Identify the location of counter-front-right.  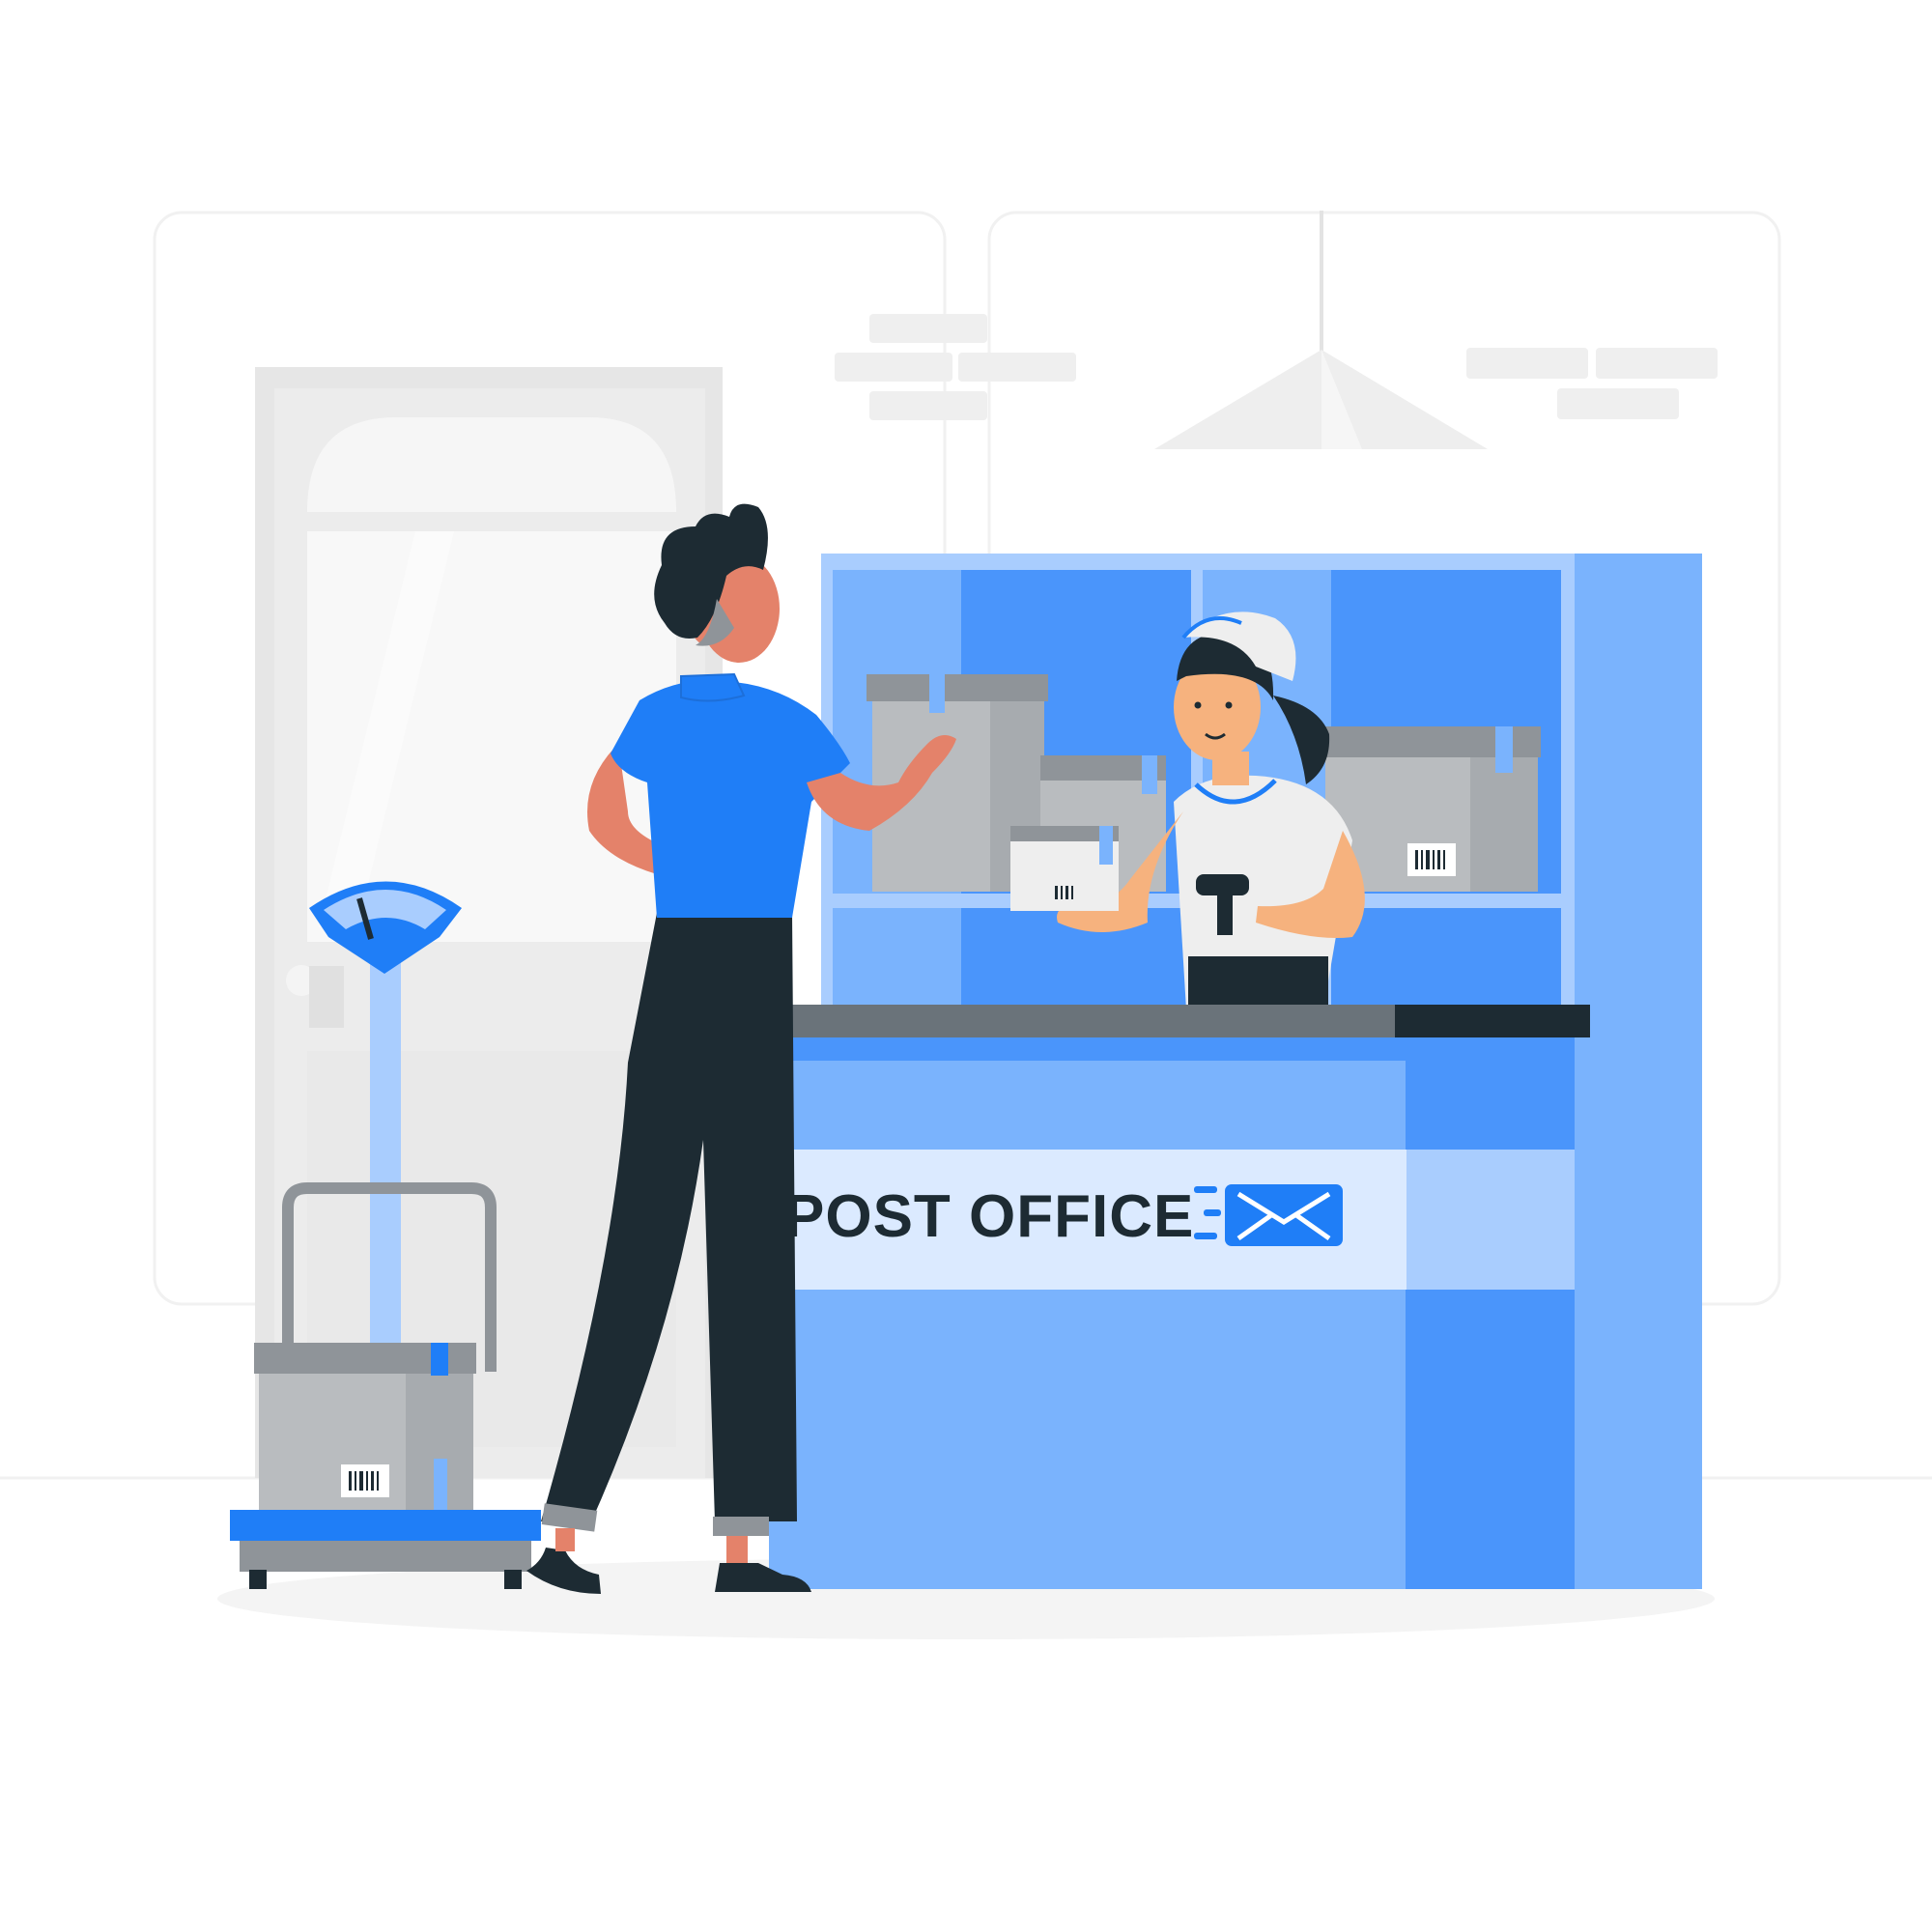
(1490, 1311).